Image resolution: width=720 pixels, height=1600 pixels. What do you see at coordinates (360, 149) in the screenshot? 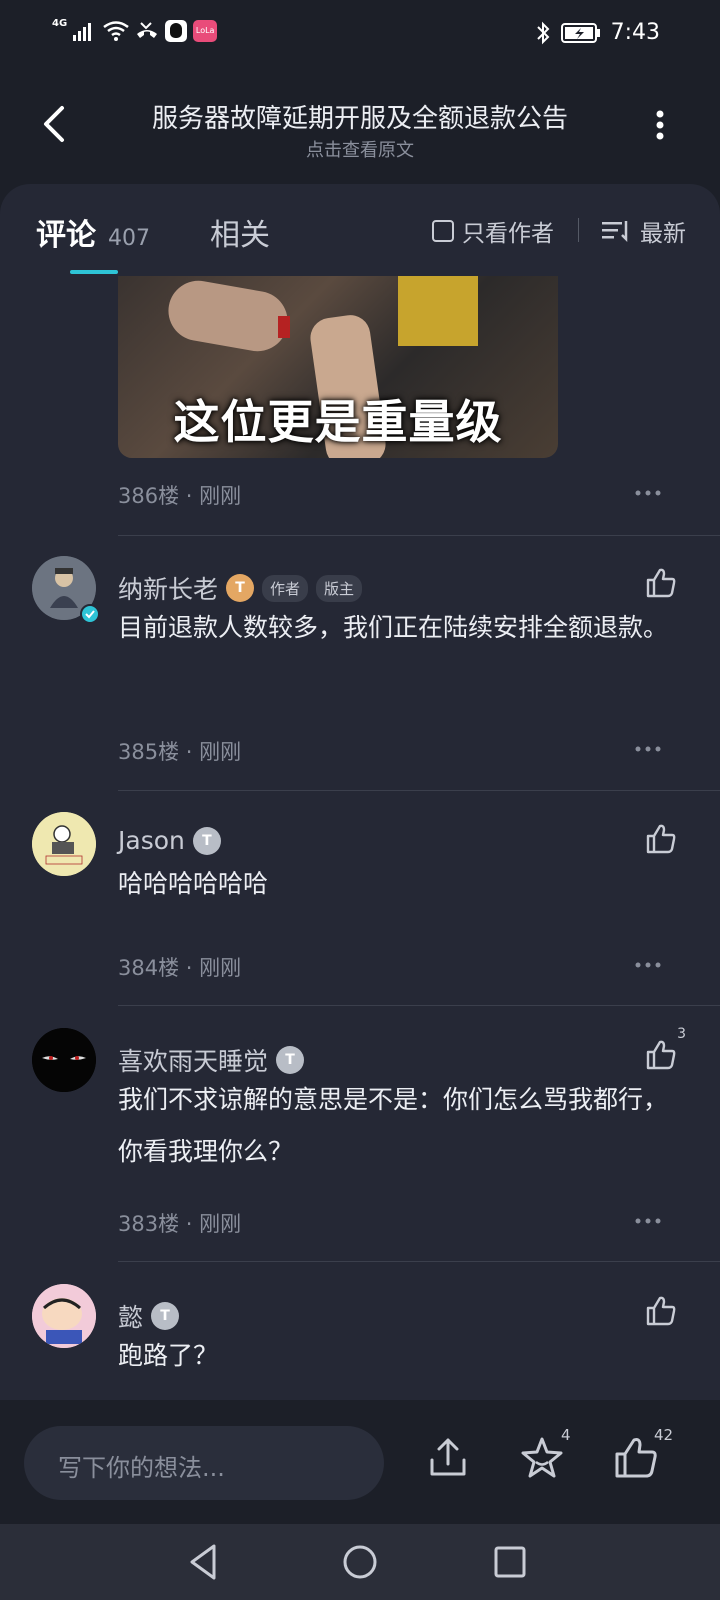
I see `view-original-link: 点击查看原文` at bounding box center [360, 149].